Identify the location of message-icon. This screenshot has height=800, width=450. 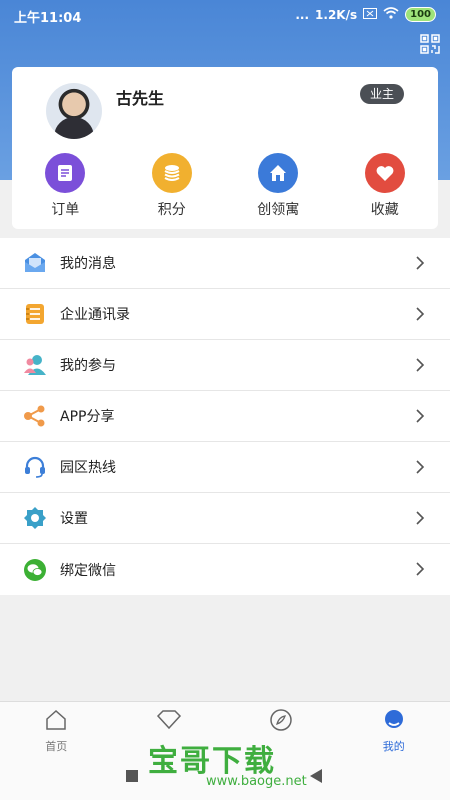
(35, 263).